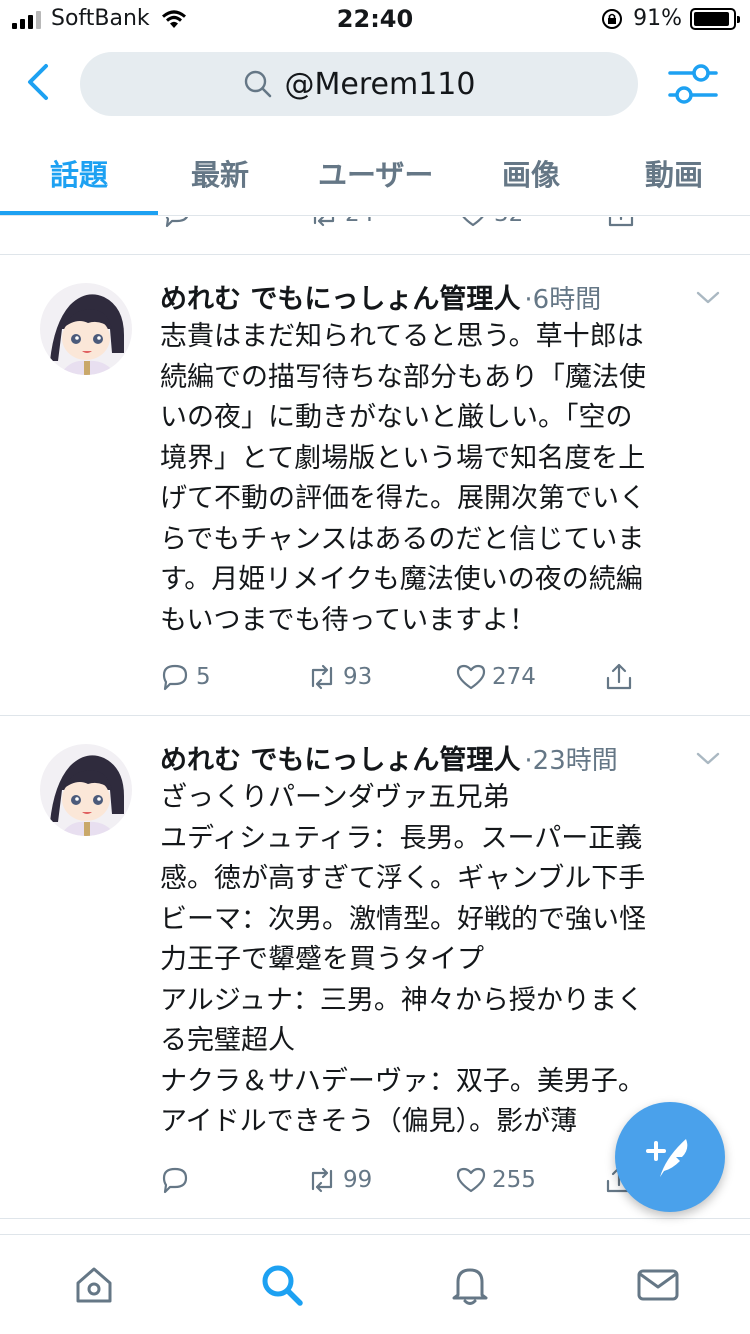 The height and width of the screenshot is (1334, 750). What do you see at coordinates (358, 677) in the screenshot?
I see `retweet-count: 93` at bounding box center [358, 677].